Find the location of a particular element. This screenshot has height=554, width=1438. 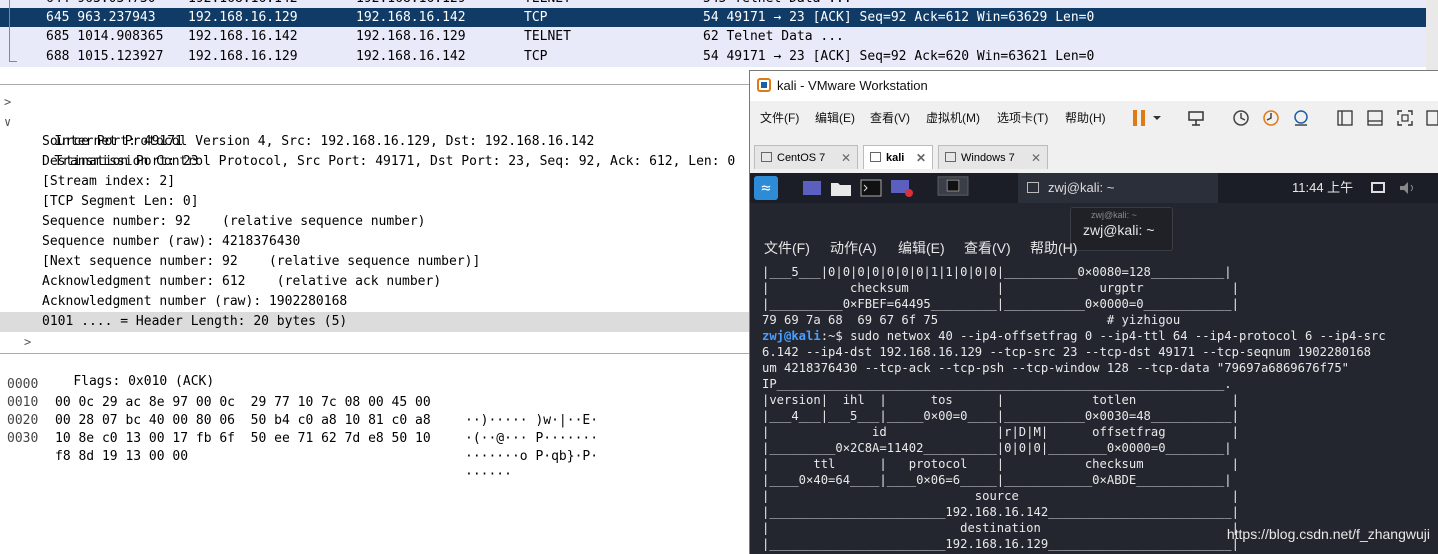

terminal-launcher-icon is located at coordinates (871, 188).